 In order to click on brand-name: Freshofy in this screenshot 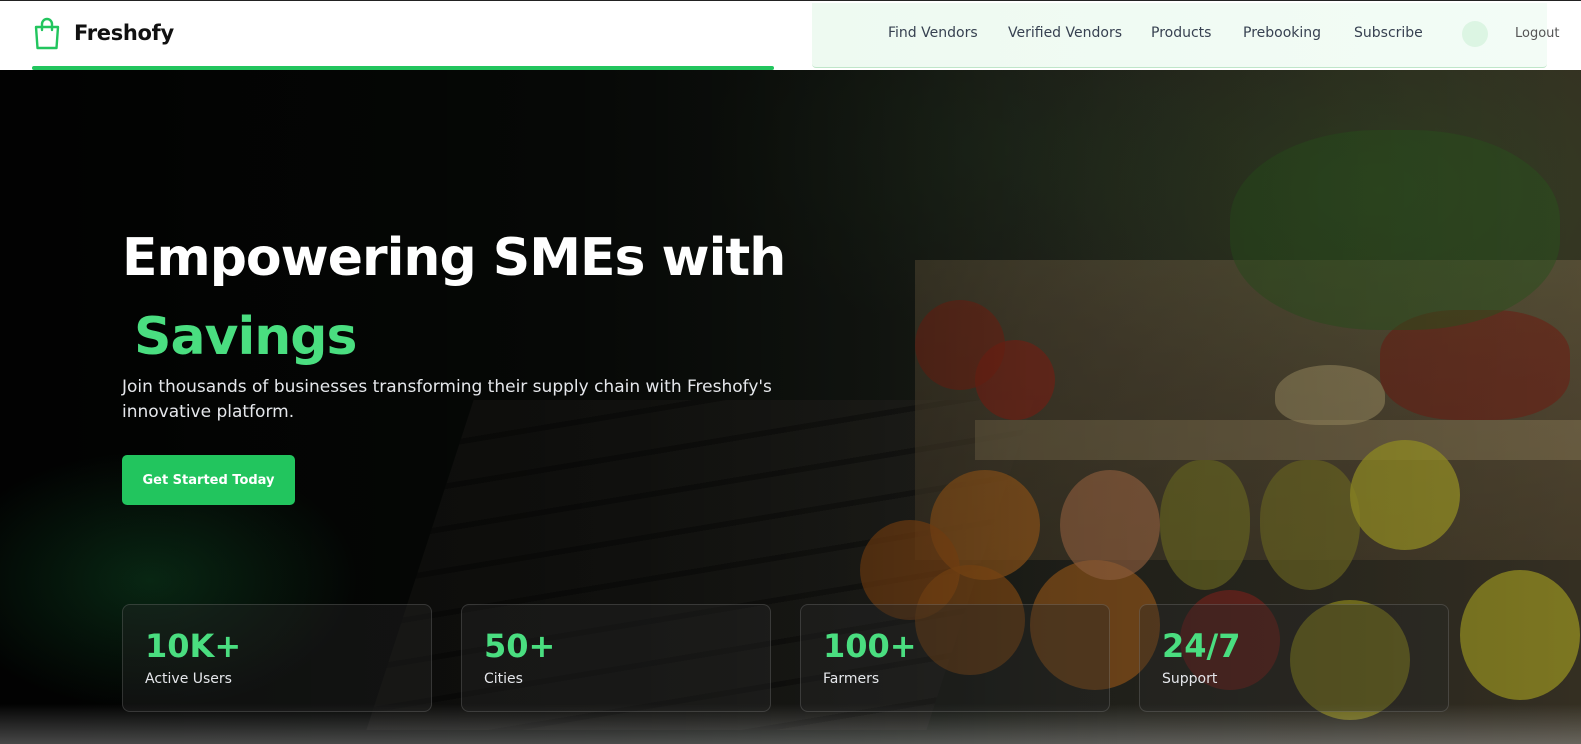, I will do `click(124, 33)`.